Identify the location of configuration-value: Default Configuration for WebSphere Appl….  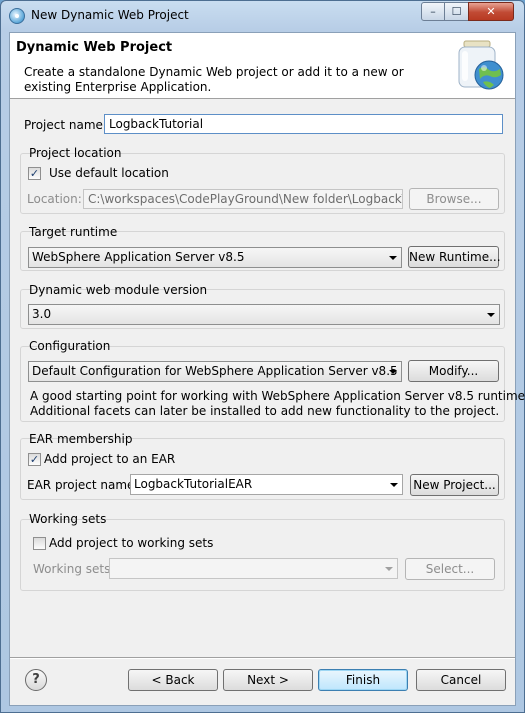
(215, 371).